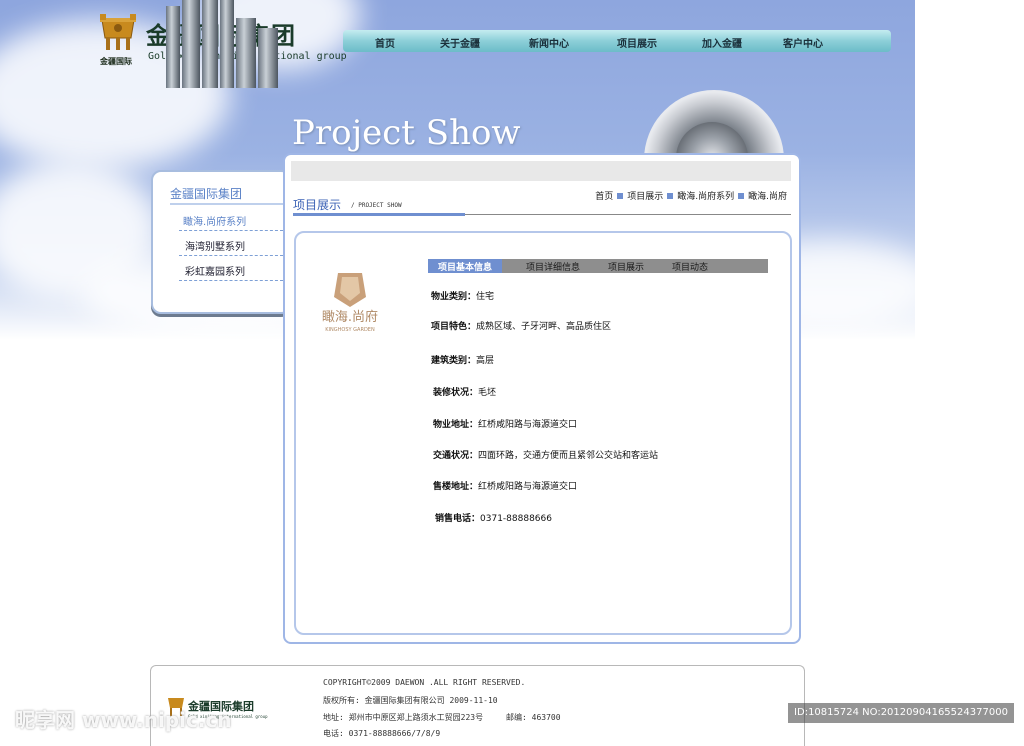 This screenshot has height=746, width=1024. Describe the element at coordinates (604, 197) in the screenshot. I see `breadcrumb-item: 首页` at that location.